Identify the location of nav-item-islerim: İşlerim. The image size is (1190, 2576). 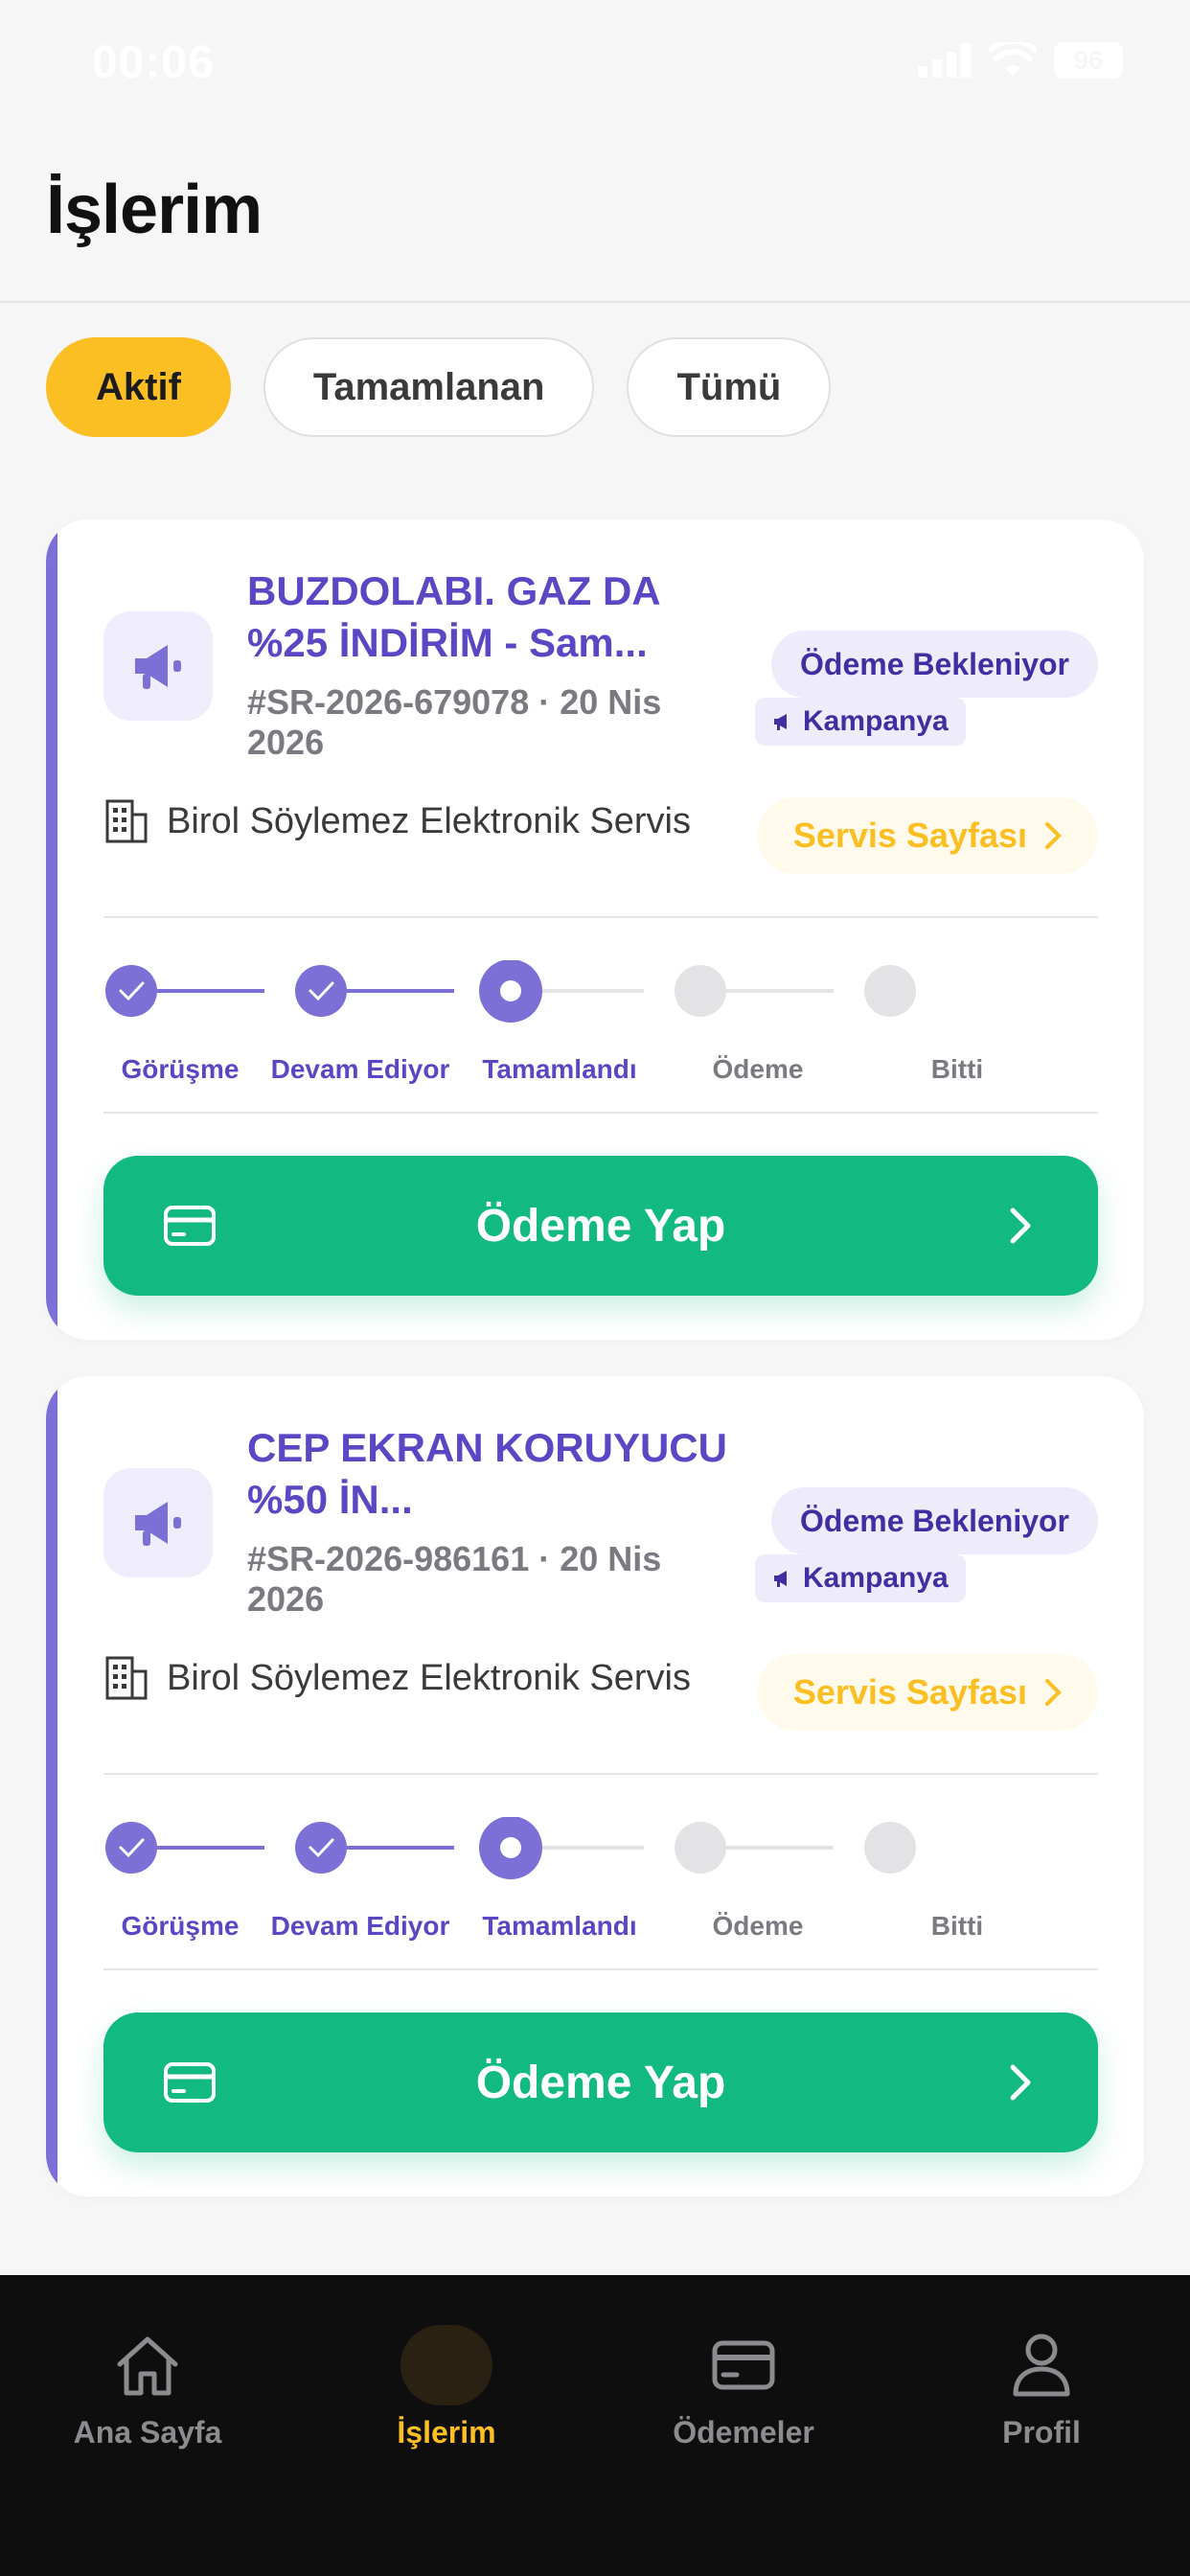
(447, 2387).